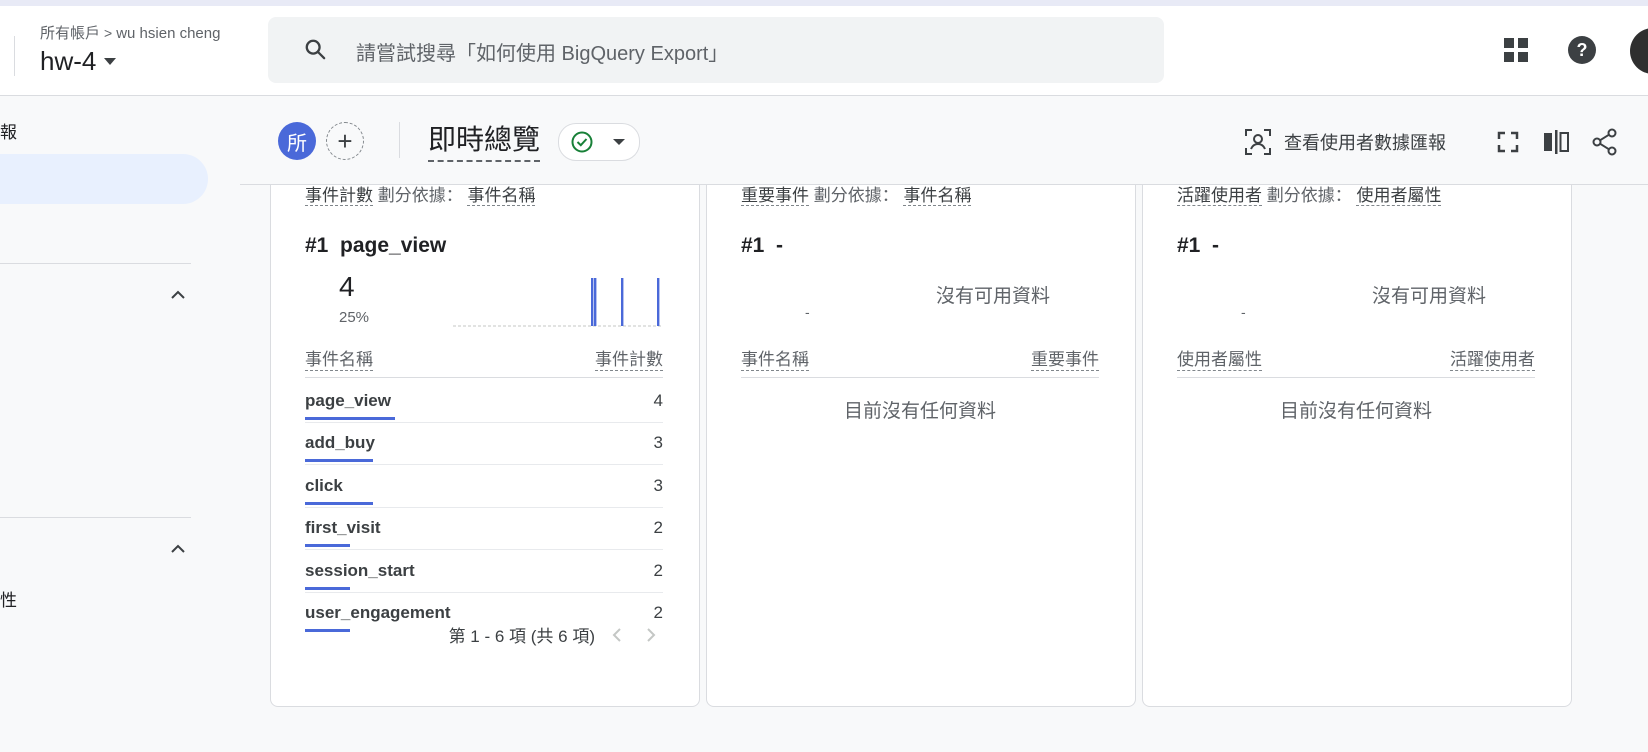 Image resolution: width=1648 pixels, height=752 pixels. Describe the element at coordinates (360, 570) in the screenshot. I see `event-name: session_start` at that location.